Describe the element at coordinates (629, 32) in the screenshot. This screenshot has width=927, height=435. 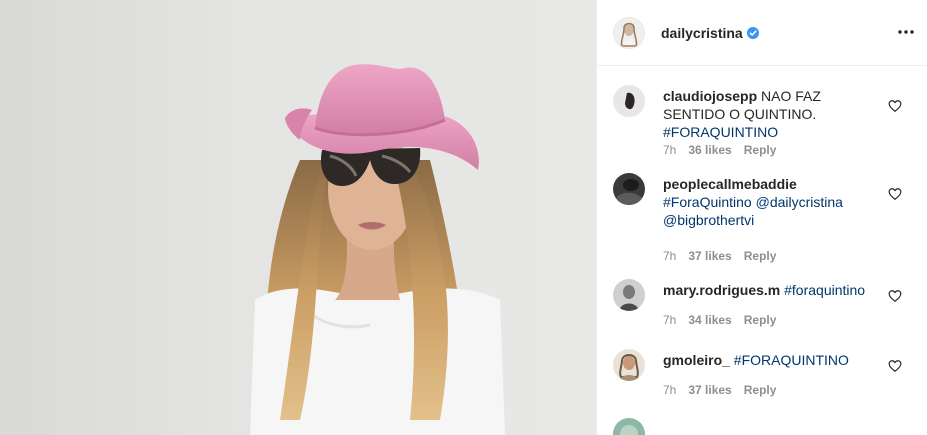
I see `author-avatar` at that location.